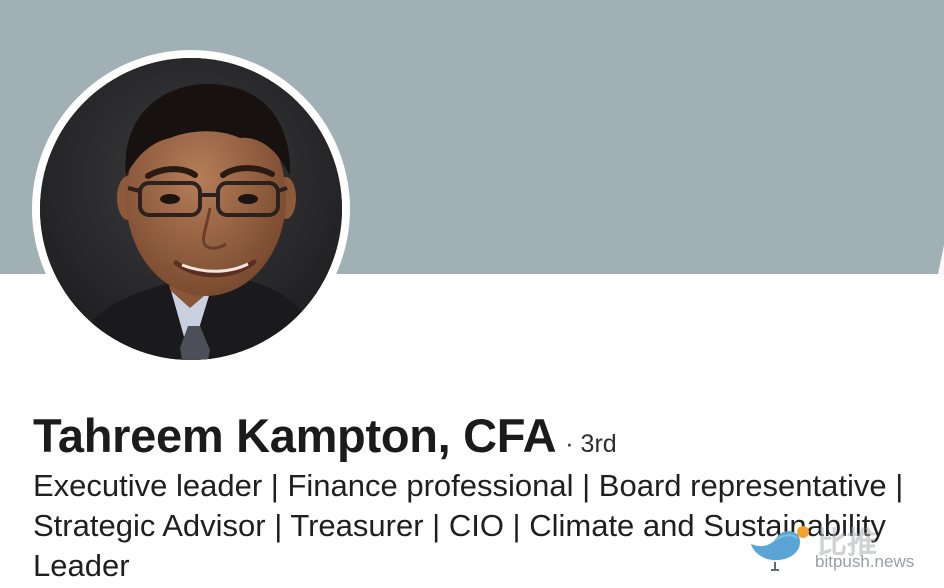  I want to click on watermark-url: bitpush.news, so click(865, 561).